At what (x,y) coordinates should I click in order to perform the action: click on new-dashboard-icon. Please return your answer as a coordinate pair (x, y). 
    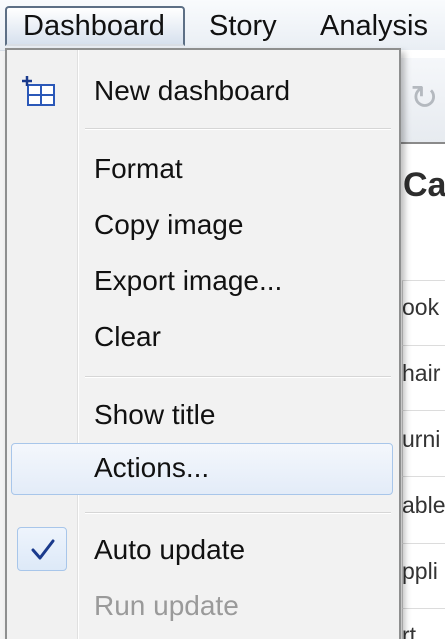
    Looking at the image, I should click on (39, 93).